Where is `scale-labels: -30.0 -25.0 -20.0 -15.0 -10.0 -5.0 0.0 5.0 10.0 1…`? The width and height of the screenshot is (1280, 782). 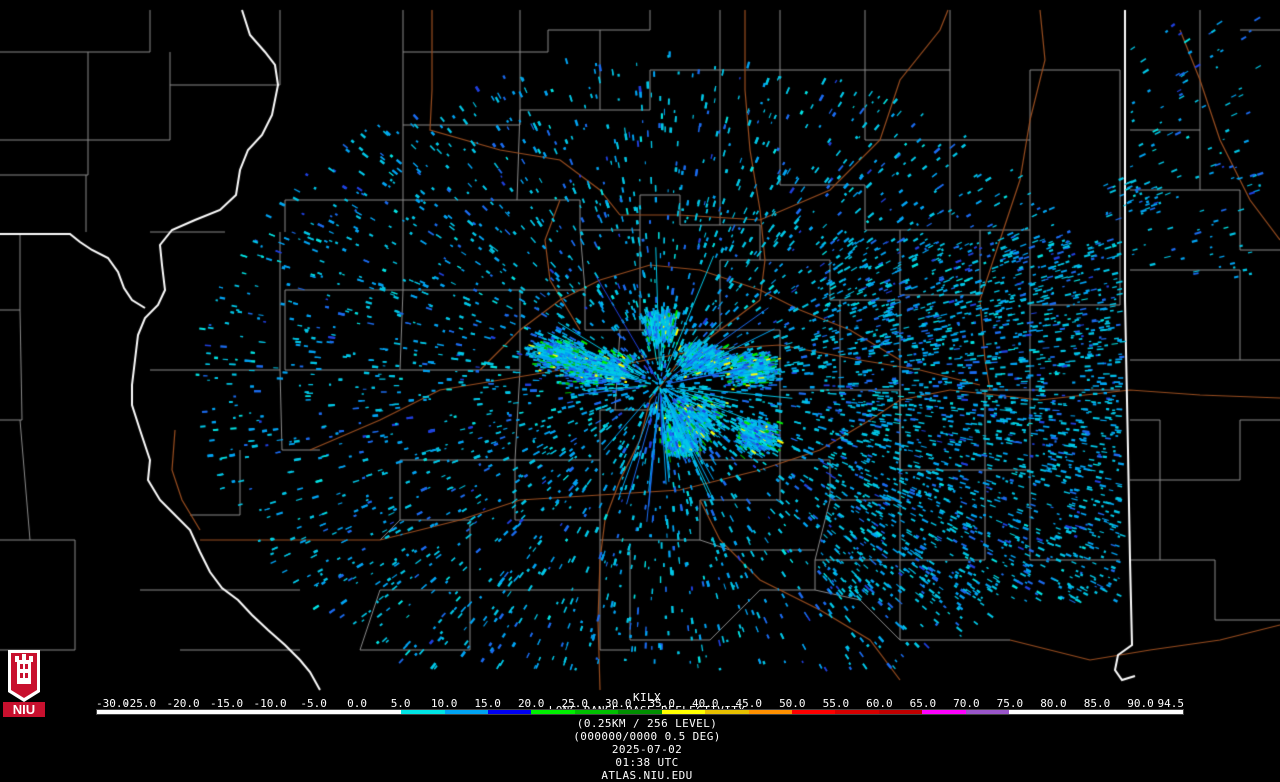 scale-labels: -30.0 -25.0 -20.0 -15.0 -10.0 -5.0 0.0 5.0 10.0 1… is located at coordinates (640, 703).